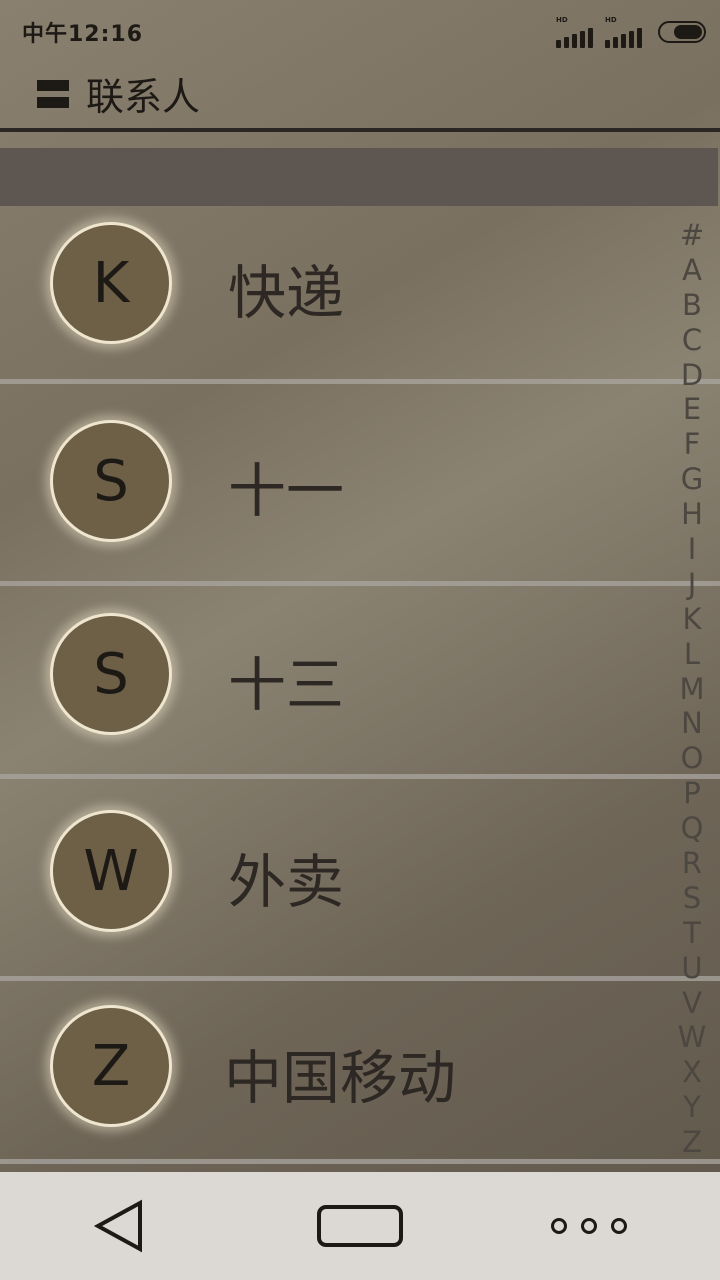 The image size is (720, 1280). Describe the element at coordinates (692, 444) in the screenshot. I see `index-letter: F` at that location.